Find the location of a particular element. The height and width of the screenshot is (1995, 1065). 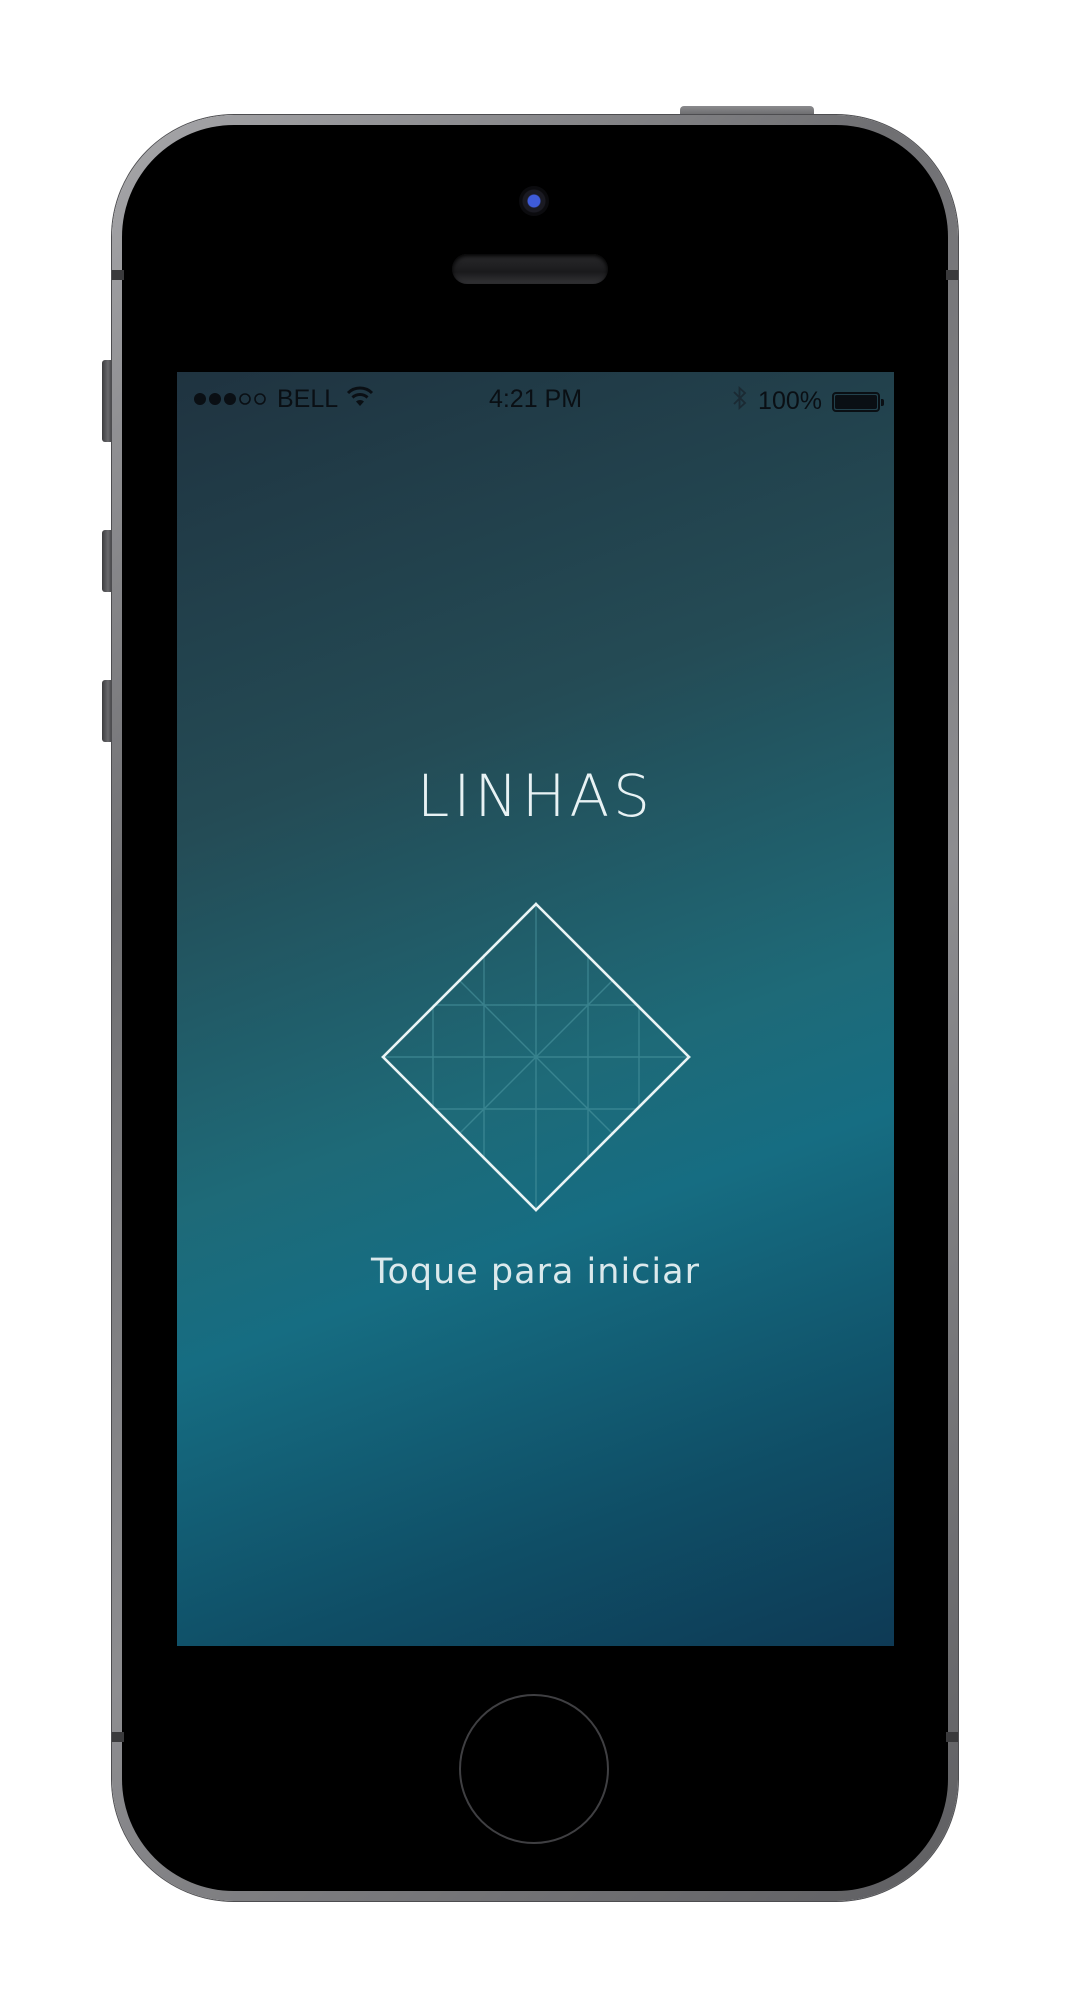

tap-to-start-label: Toque para iniciar is located at coordinates (535, 1272).